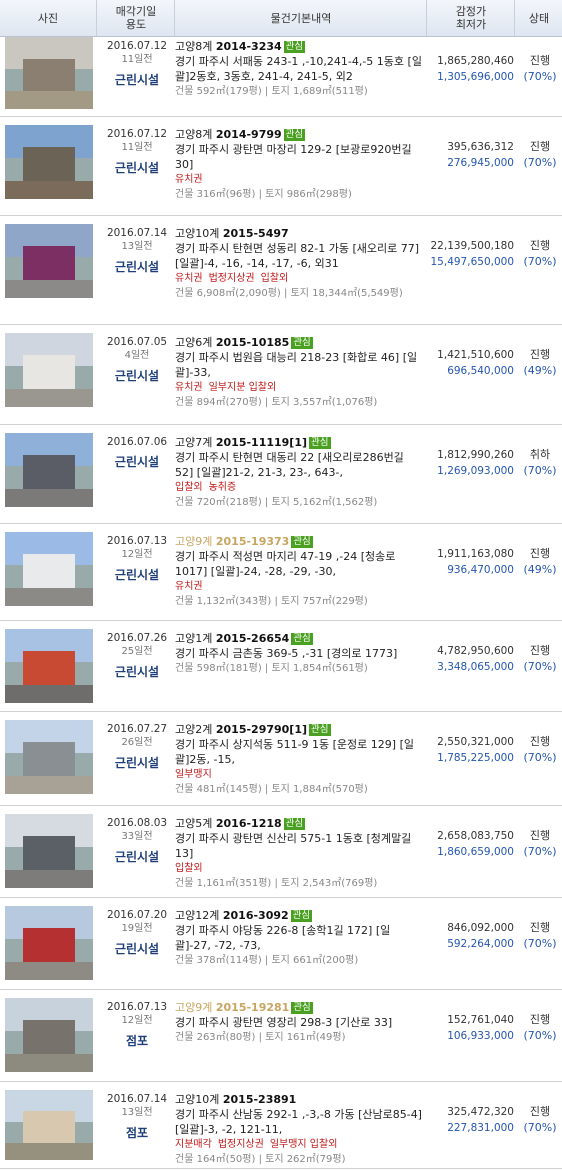 This screenshot has width=562, height=1170. Describe the element at coordinates (300, 774) in the screenshot. I see `warning-tags: 일부맹지` at that location.